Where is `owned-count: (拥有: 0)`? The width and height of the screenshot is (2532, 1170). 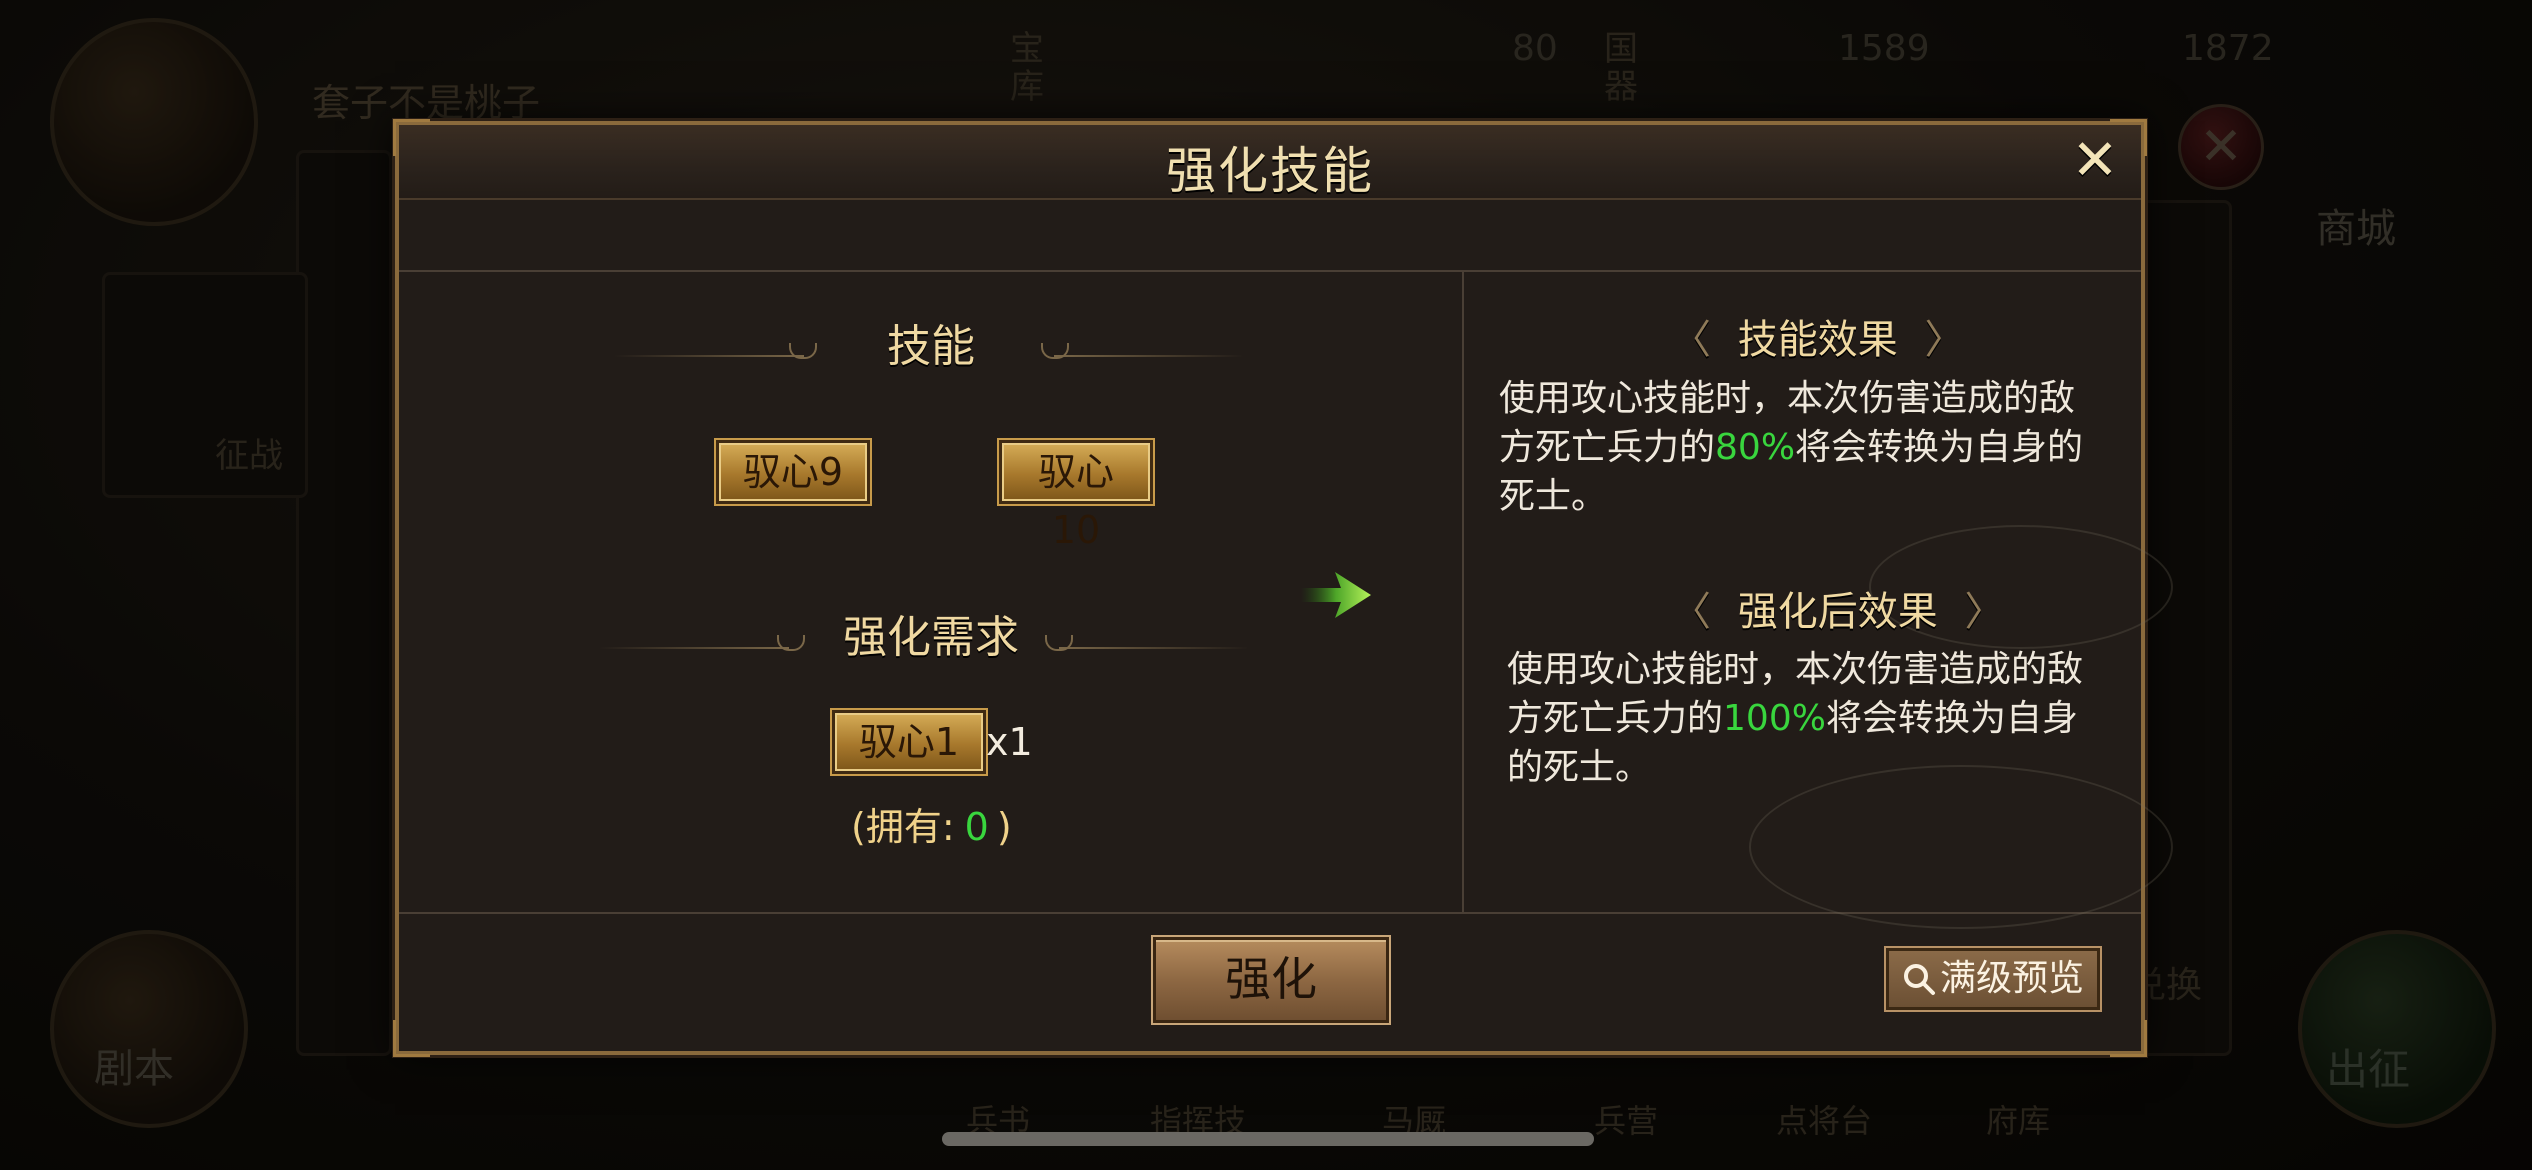
owned-count: (拥有: 0) is located at coordinates (931, 823).